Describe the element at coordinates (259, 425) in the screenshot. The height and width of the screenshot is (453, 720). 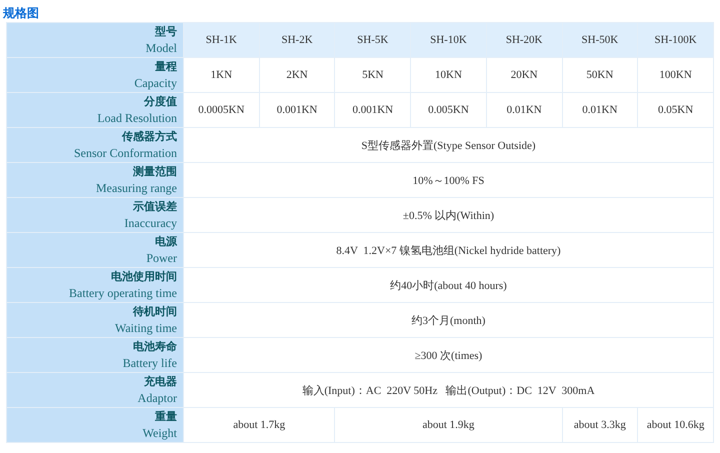
I see `table-cell: about 1.7kg` at that location.